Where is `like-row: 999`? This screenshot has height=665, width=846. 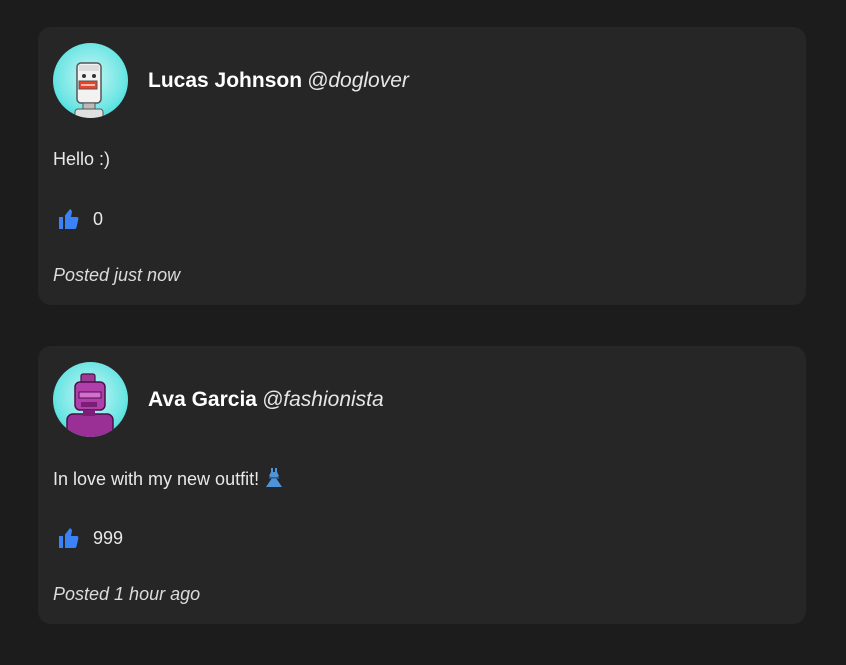 like-row: 999 is located at coordinates (88, 538).